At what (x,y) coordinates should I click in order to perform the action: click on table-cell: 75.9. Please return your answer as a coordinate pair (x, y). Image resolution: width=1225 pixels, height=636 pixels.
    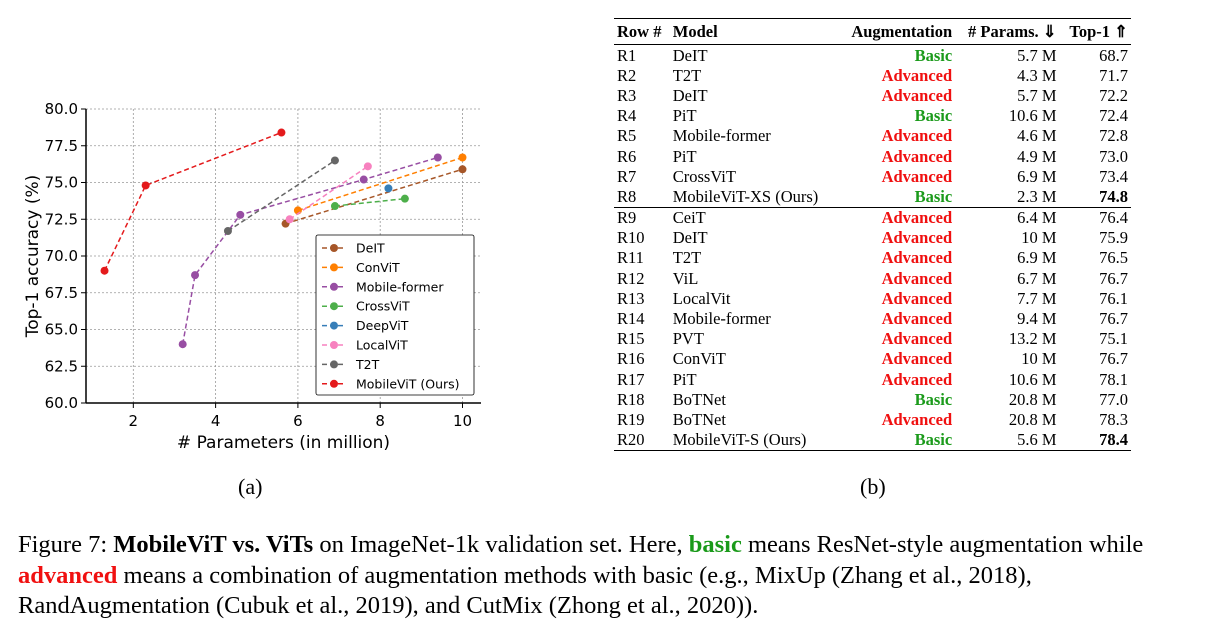
    Looking at the image, I should click on (1113, 238).